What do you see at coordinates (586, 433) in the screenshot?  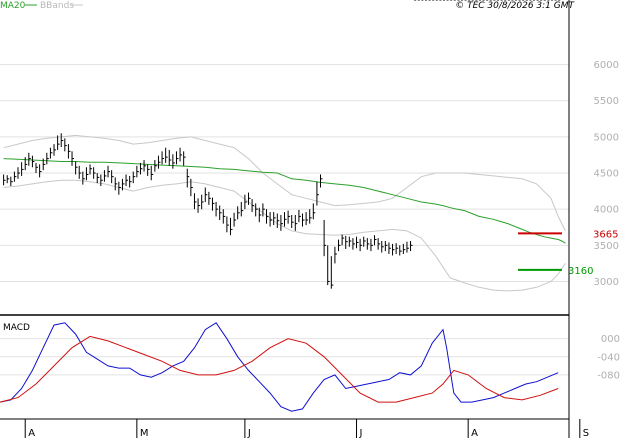 I see `x-tick-label: S` at bounding box center [586, 433].